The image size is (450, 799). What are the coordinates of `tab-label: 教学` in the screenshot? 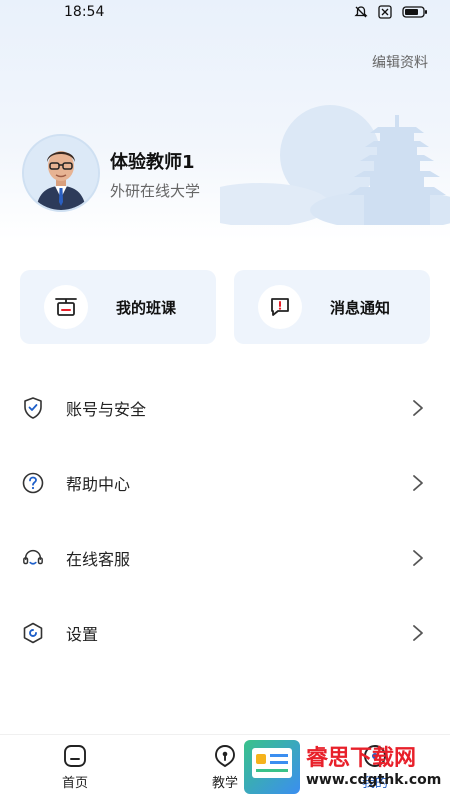 It's located at (224, 783).